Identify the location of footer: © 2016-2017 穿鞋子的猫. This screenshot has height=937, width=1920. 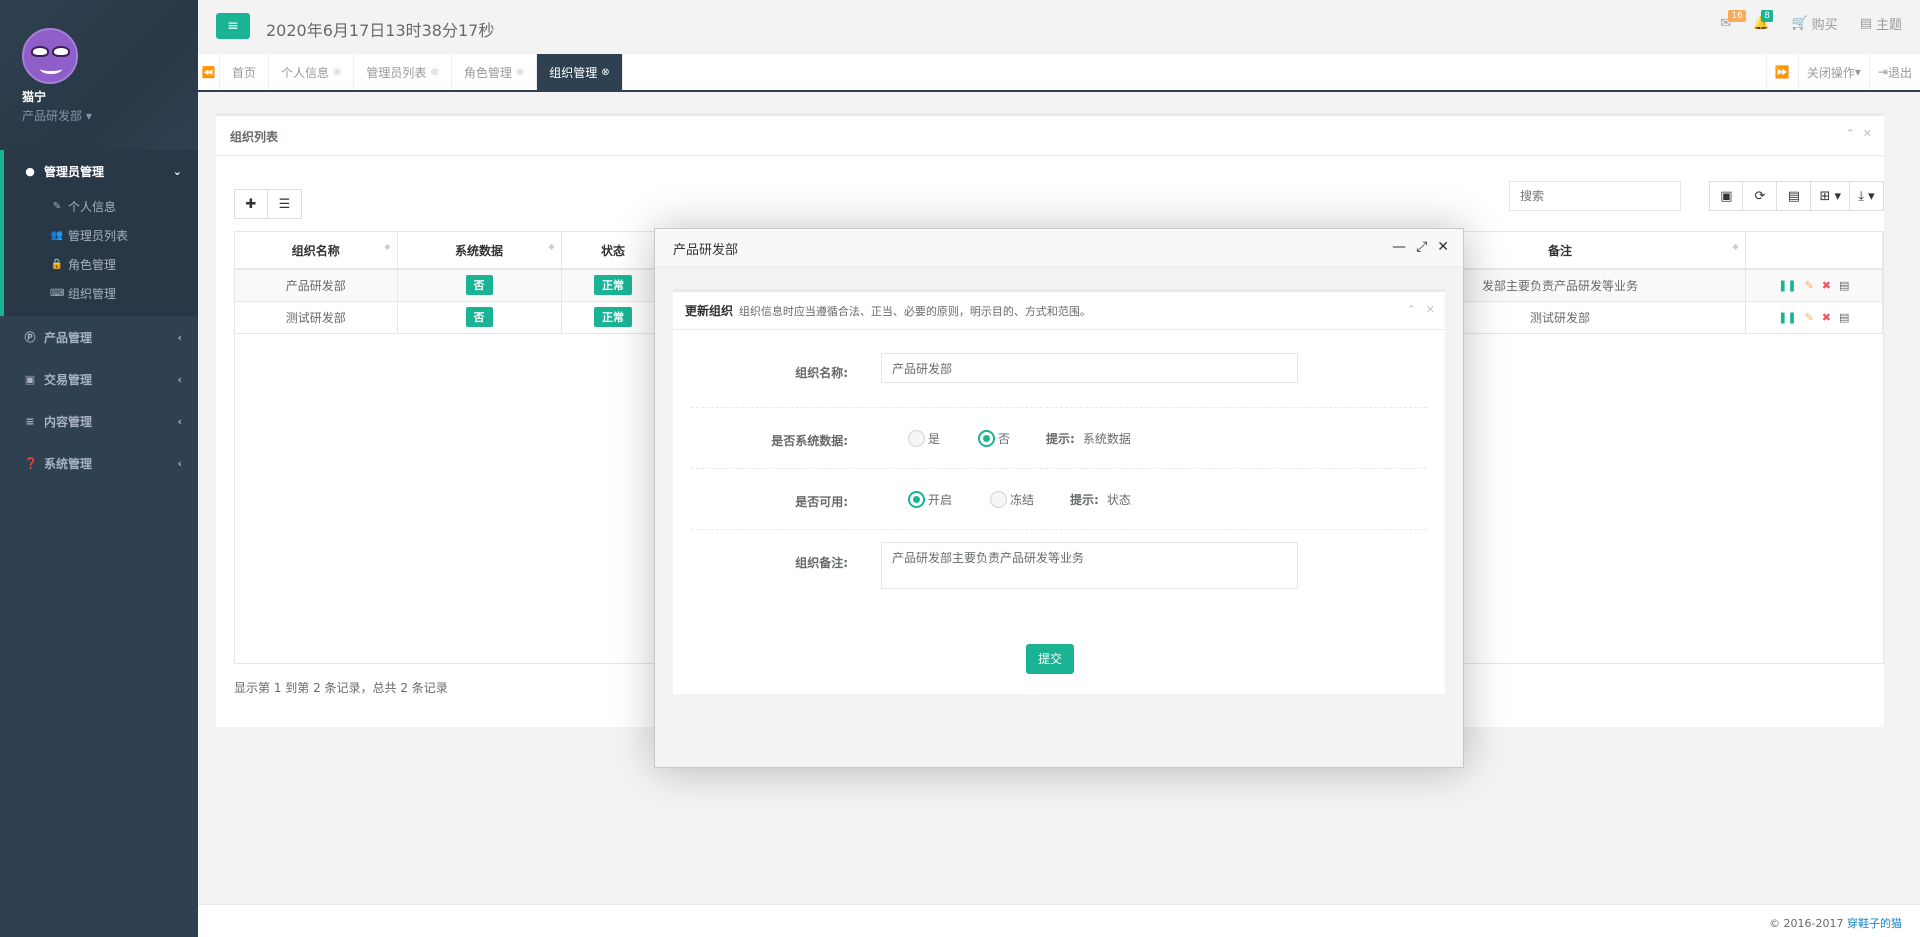
(1059, 920).